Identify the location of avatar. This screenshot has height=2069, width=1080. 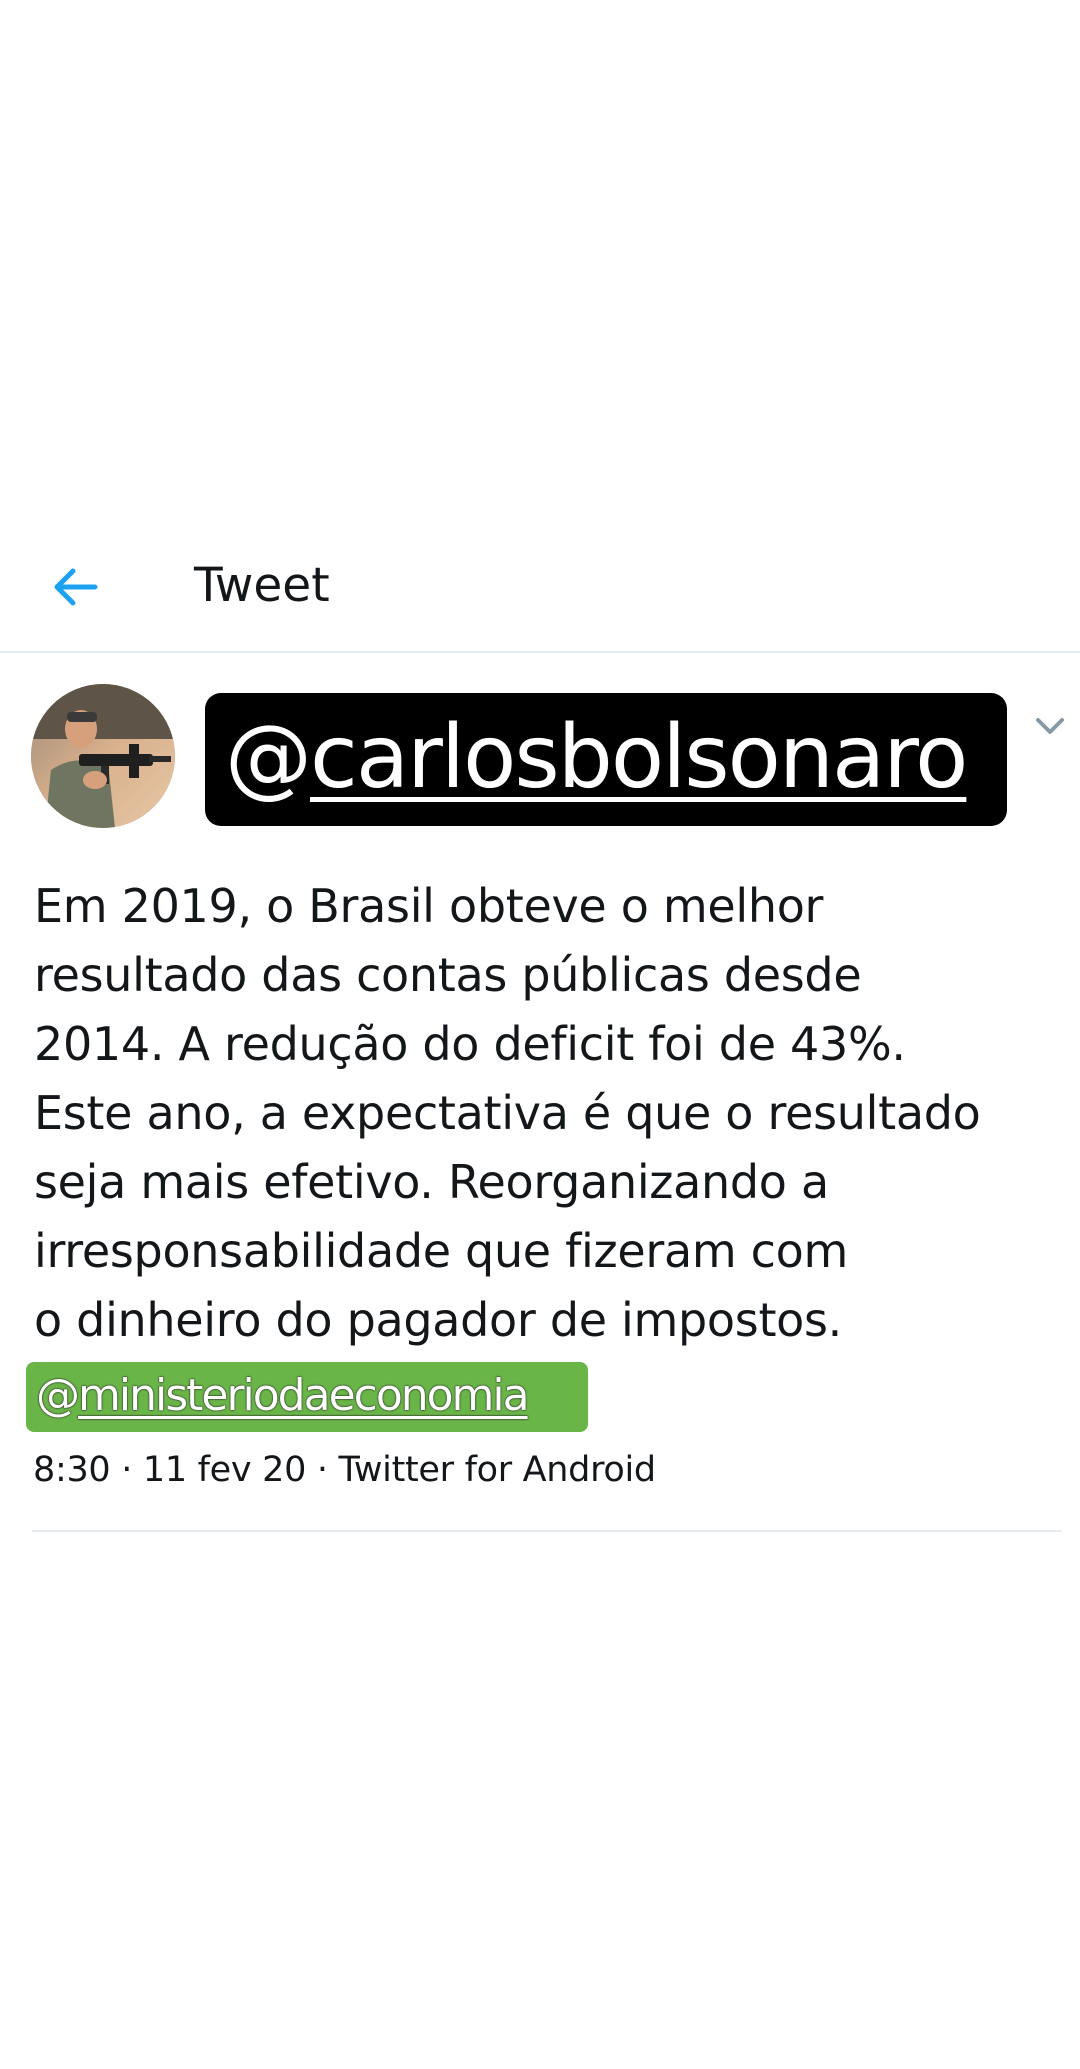
(103, 756).